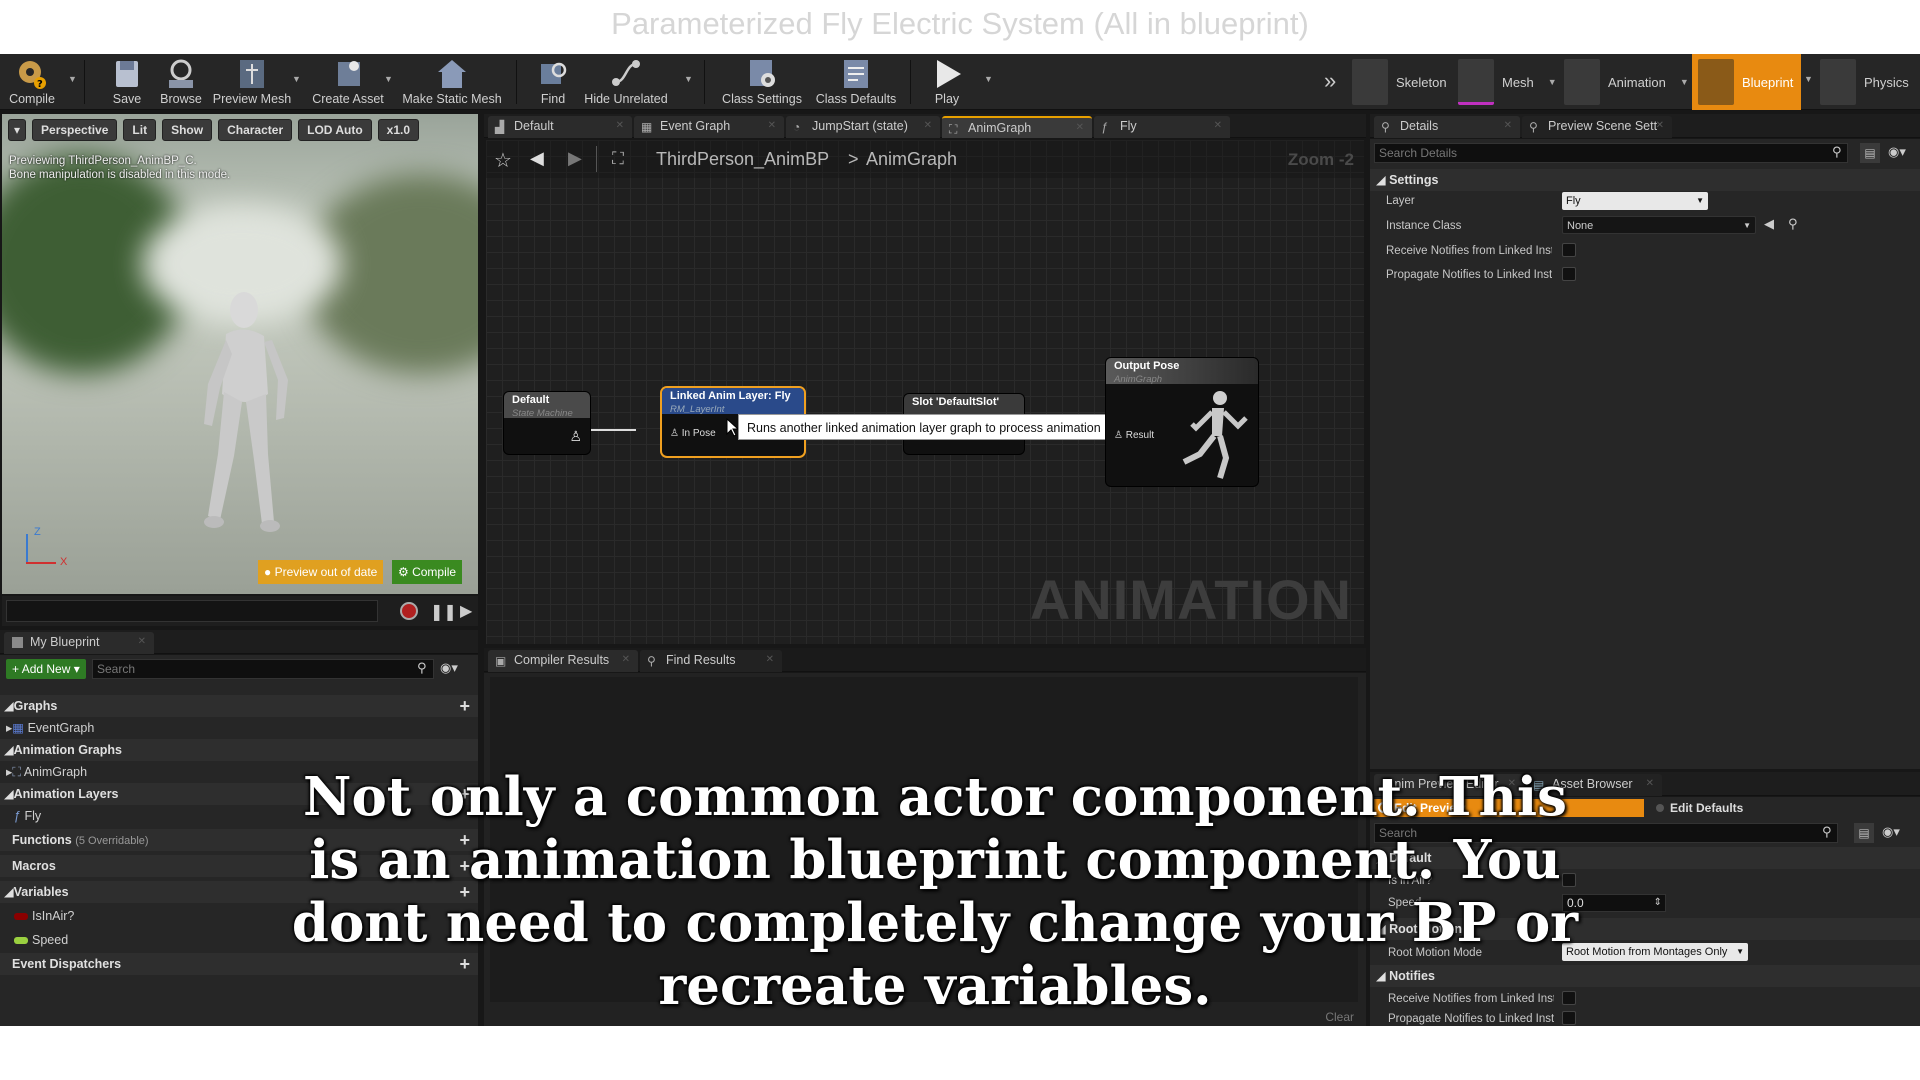 The width and height of the screenshot is (1920, 1080). I want to click on node-output-pose: Output Pose AnimGraph ♙ Result, so click(1182, 422).